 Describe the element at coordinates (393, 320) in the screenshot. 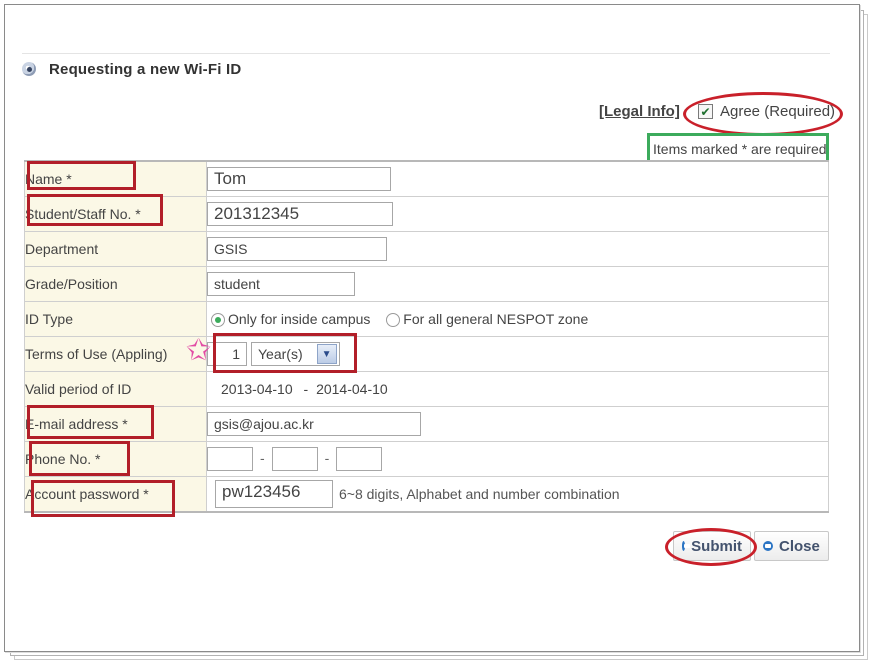

I see `radio-unselected-icon` at that location.